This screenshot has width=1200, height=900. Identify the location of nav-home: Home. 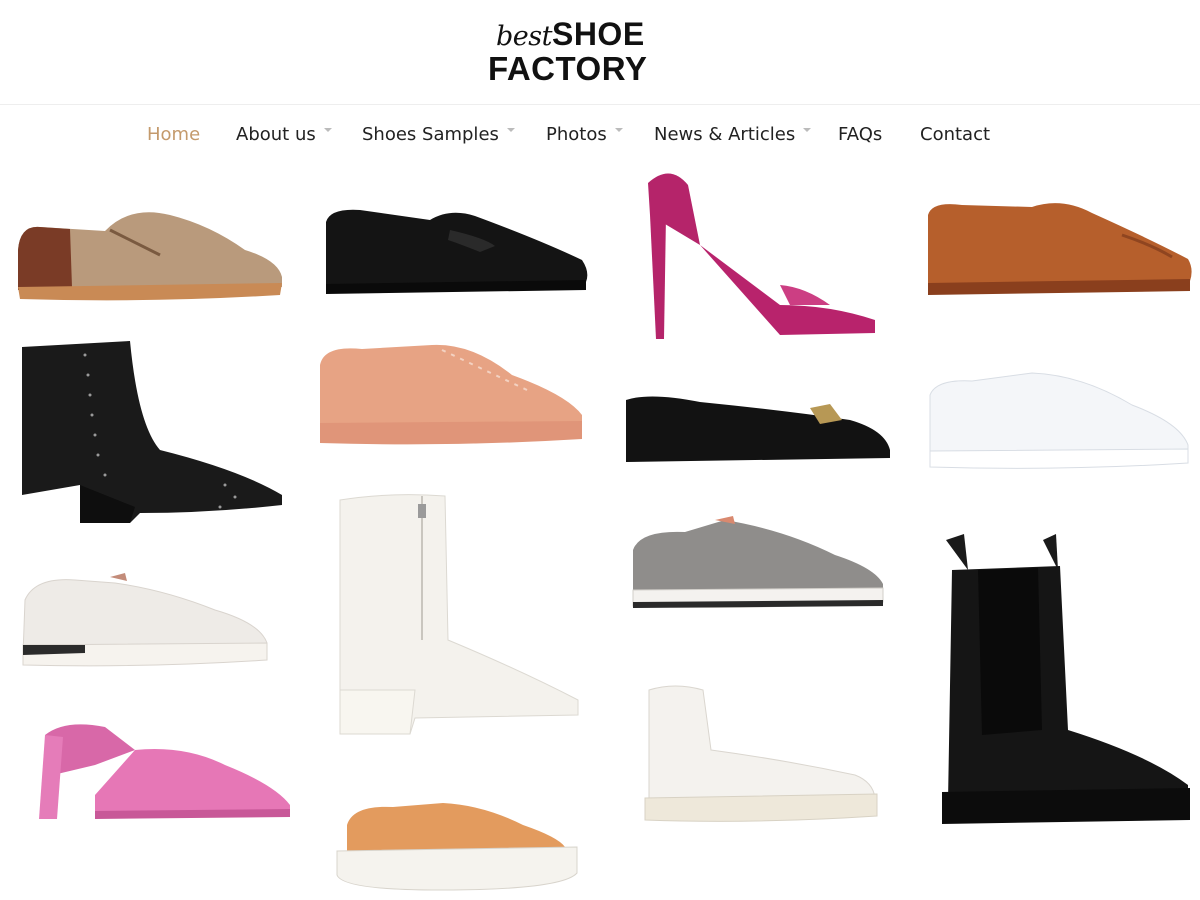
(173, 134).